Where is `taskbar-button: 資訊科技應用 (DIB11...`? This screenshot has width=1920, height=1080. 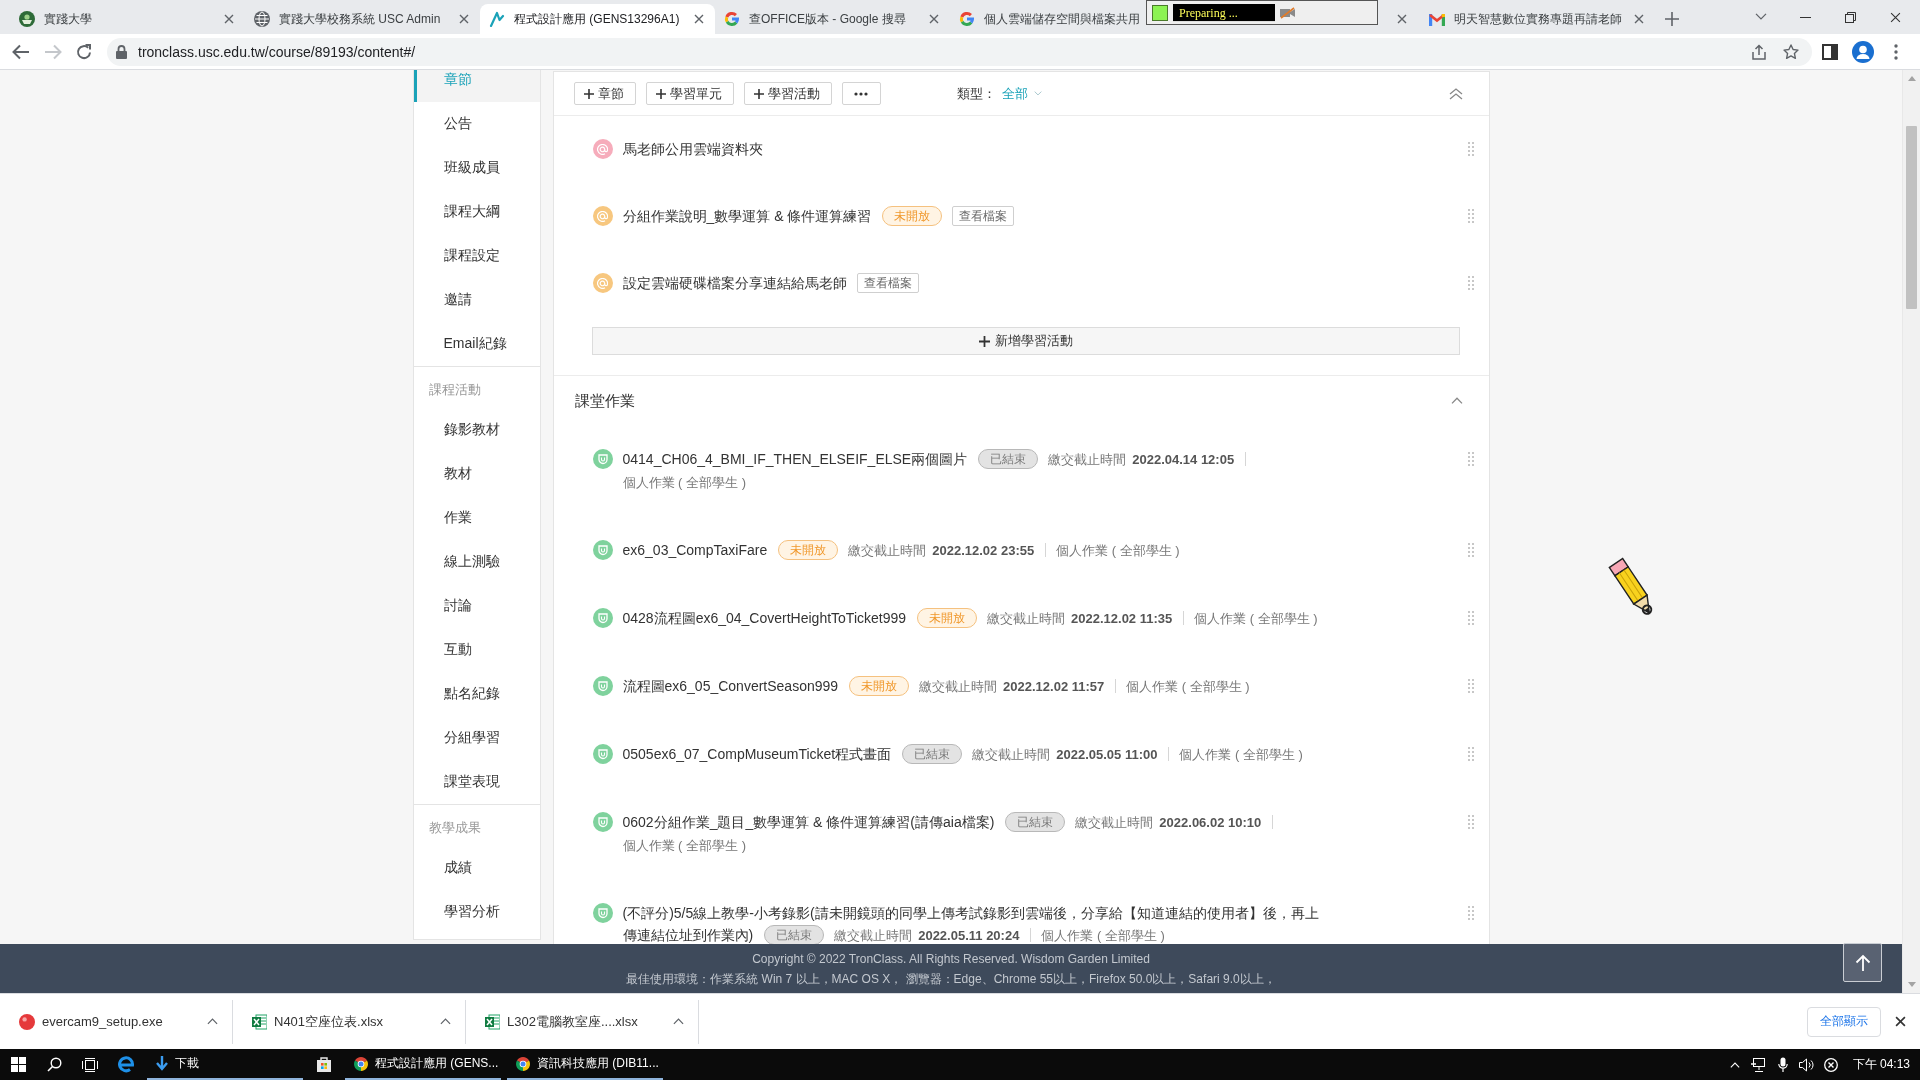 taskbar-button: 資訊科技應用 (DIB11... is located at coordinates (585, 1064).